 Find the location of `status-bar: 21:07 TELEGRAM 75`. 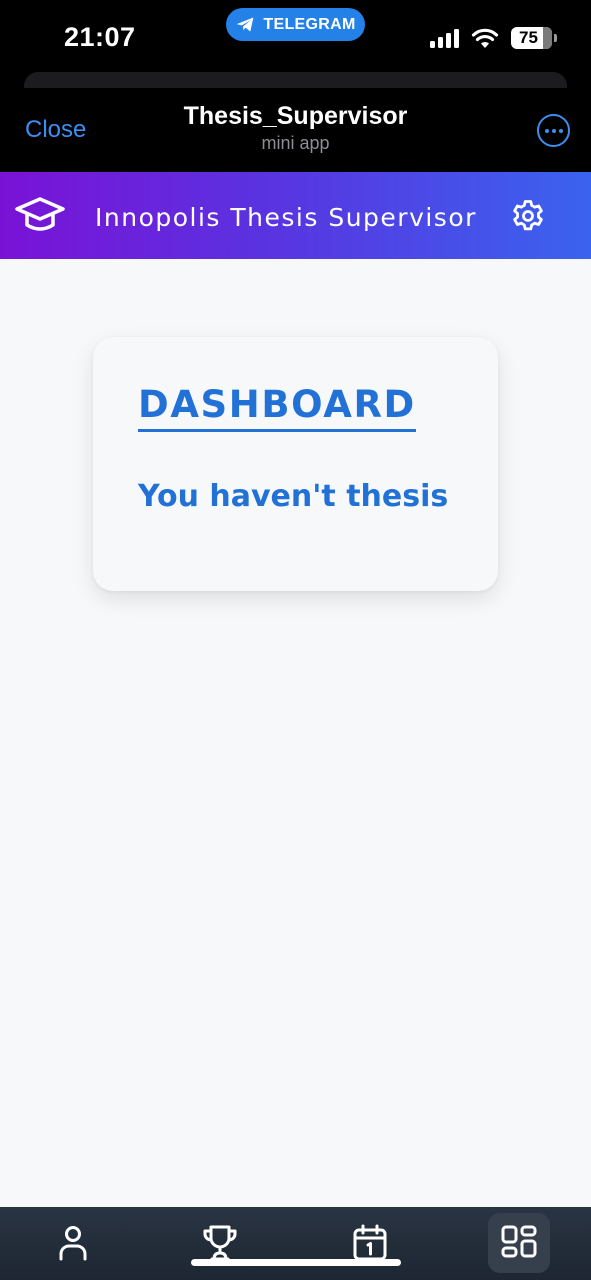

status-bar: 21:07 TELEGRAM 75 is located at coordinates (295, 36).